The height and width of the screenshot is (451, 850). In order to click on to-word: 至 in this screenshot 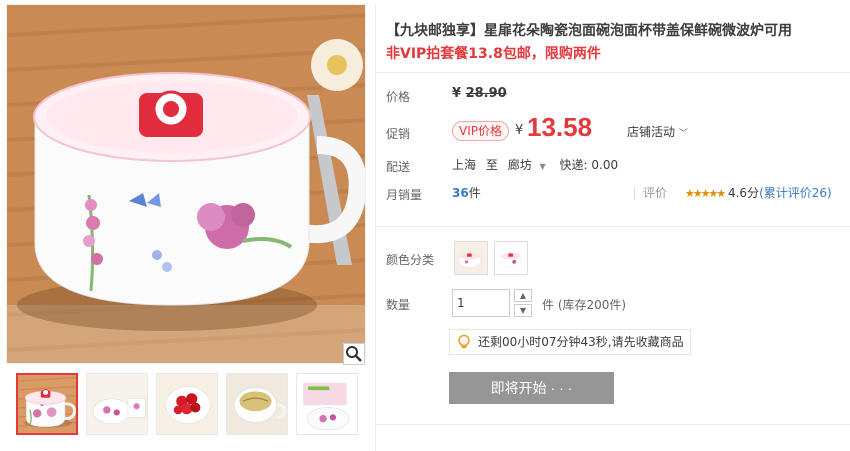, I will do `click(491, 165)`.